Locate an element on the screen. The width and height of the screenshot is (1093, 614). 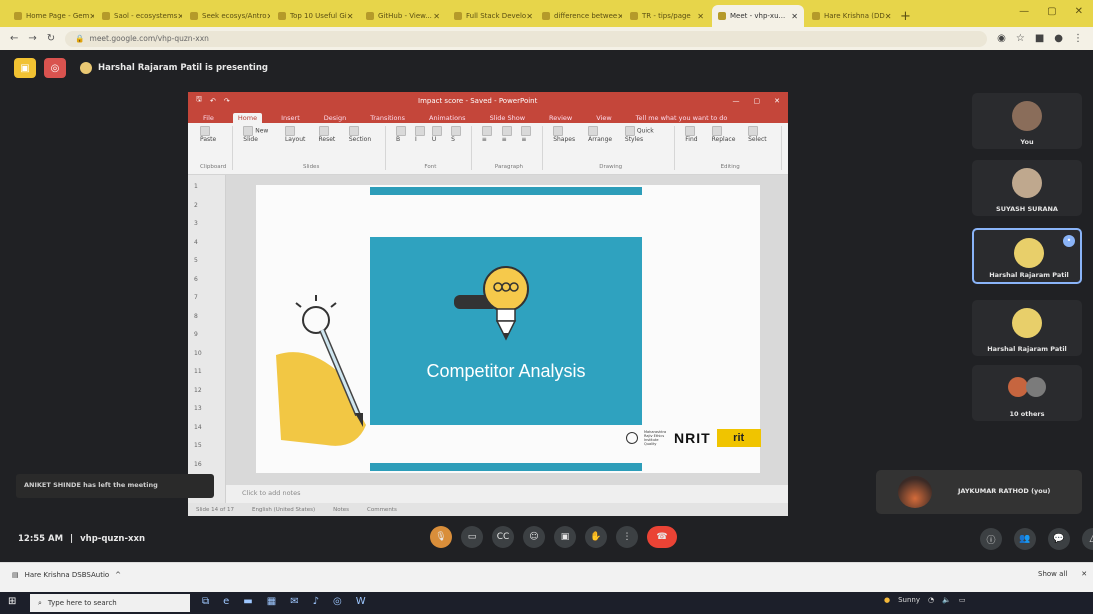
ribbon-button: Shapes is located at coordinates (568, 134).